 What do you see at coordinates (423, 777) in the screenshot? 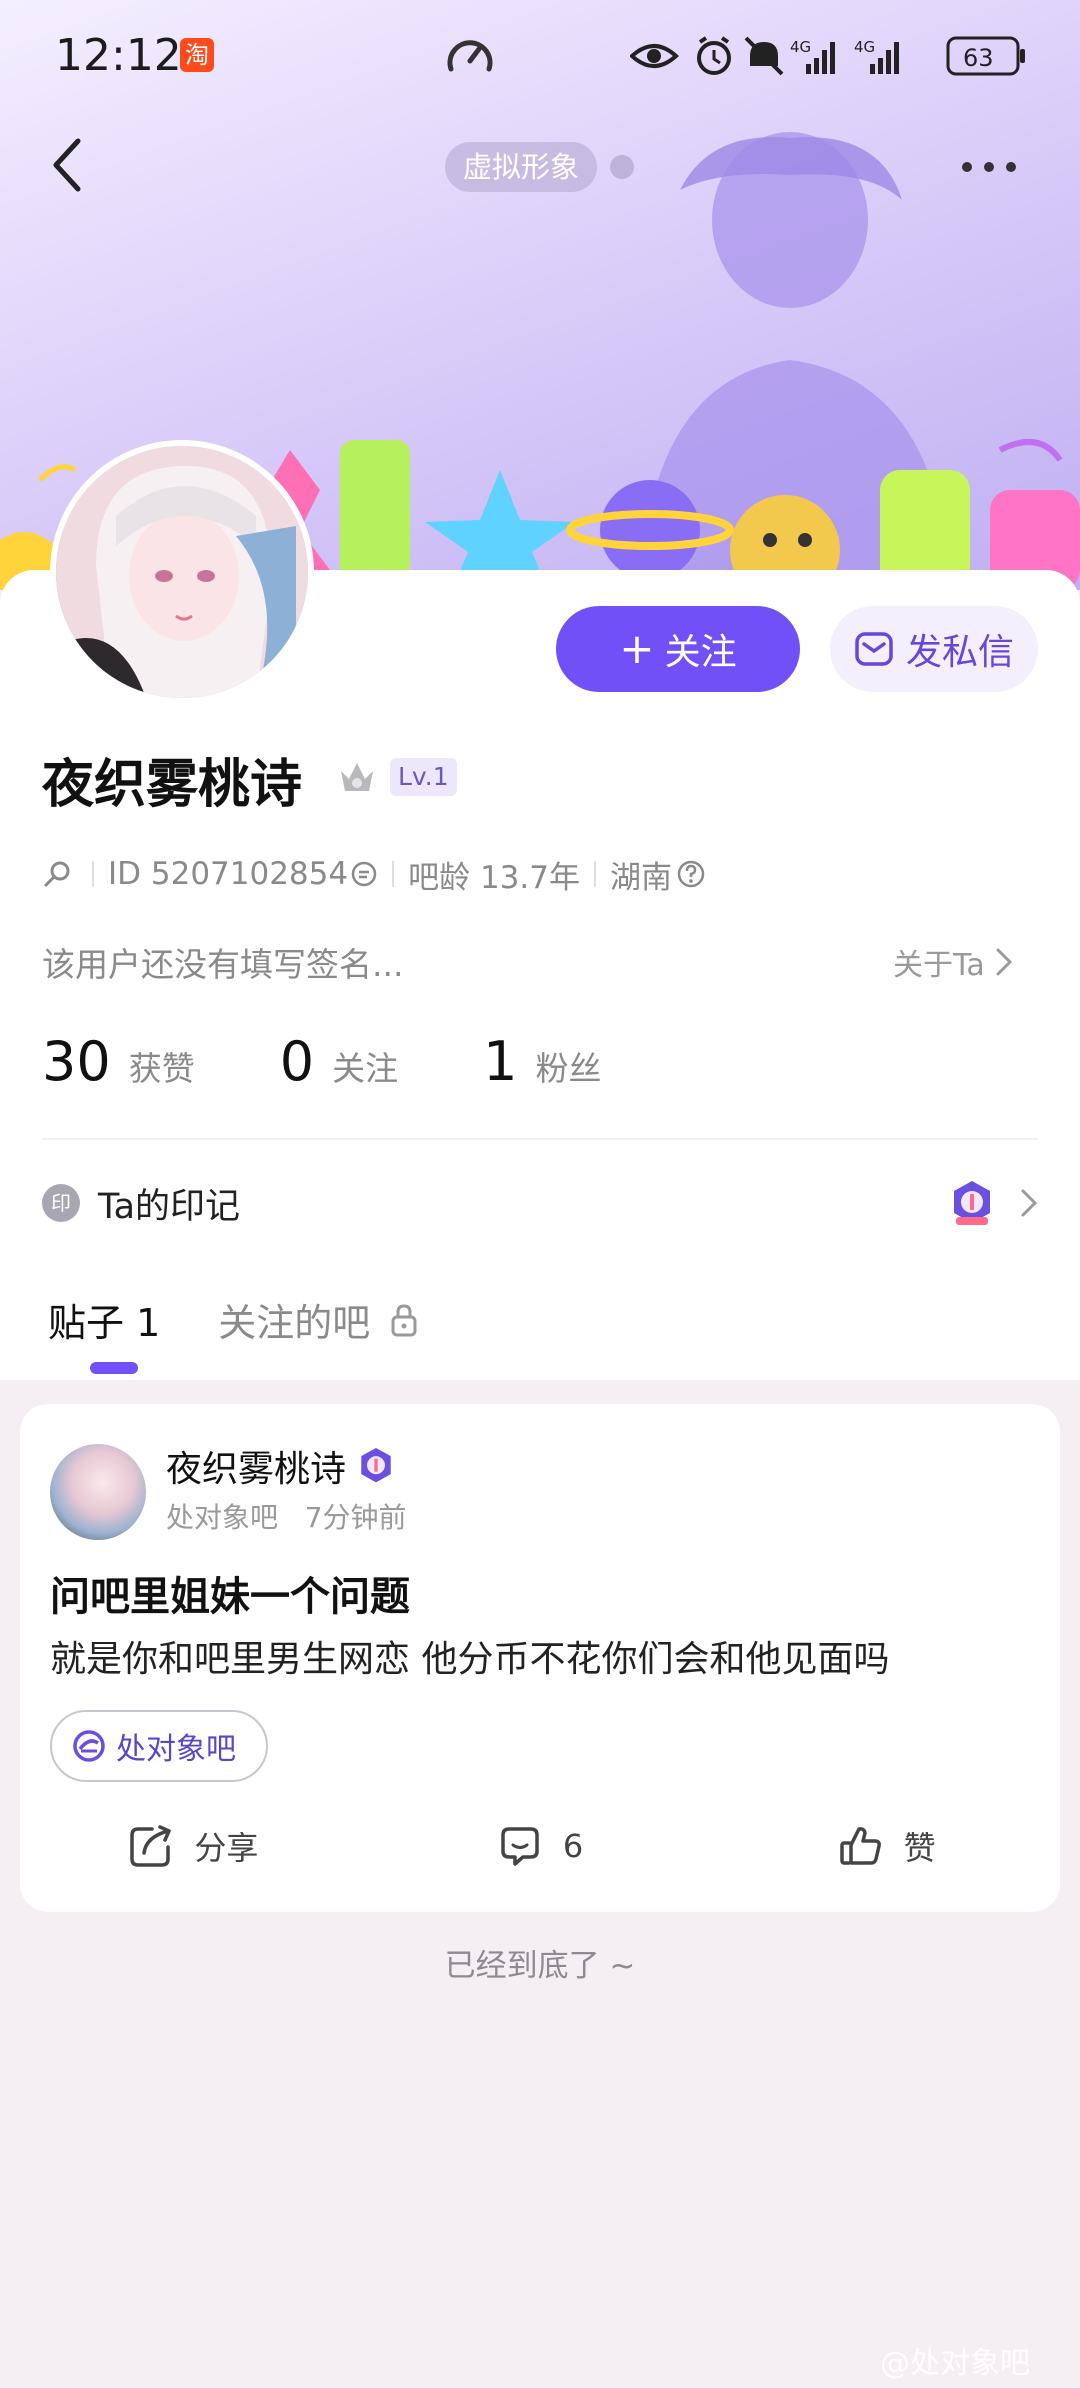
I see `level-badge: Lv.1` at bounding box center [423, 777].